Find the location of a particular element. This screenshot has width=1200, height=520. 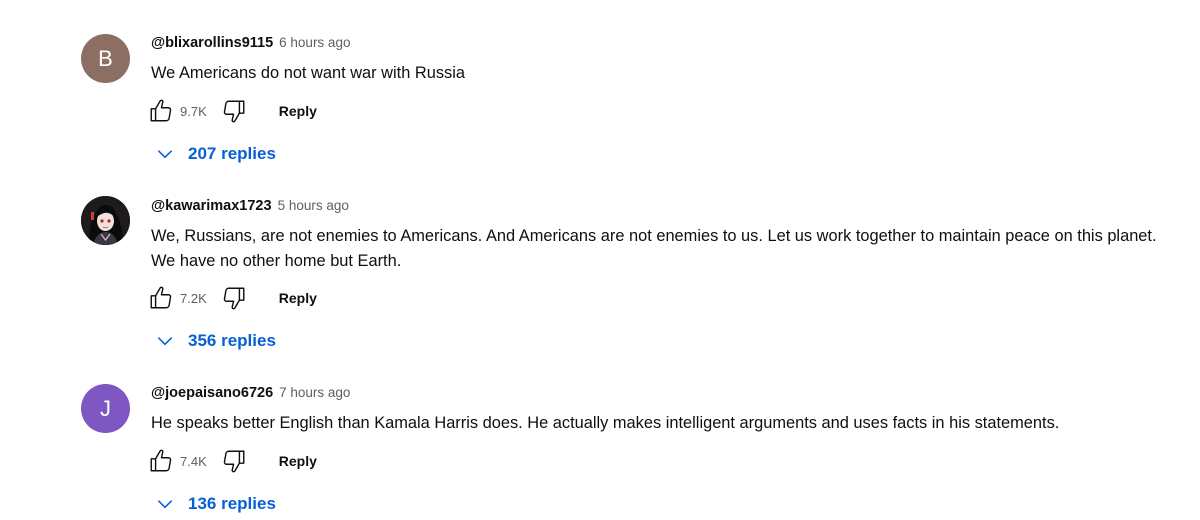

author-name: @joepaisano6726 is located at coordinates (212, 393).